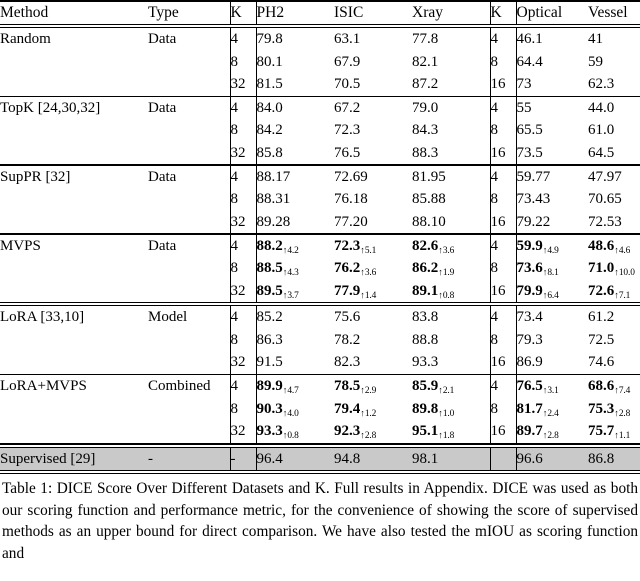 This screenshot has width=640, height=581. I want to click on cell-value: 46.1, so click(529, 39).